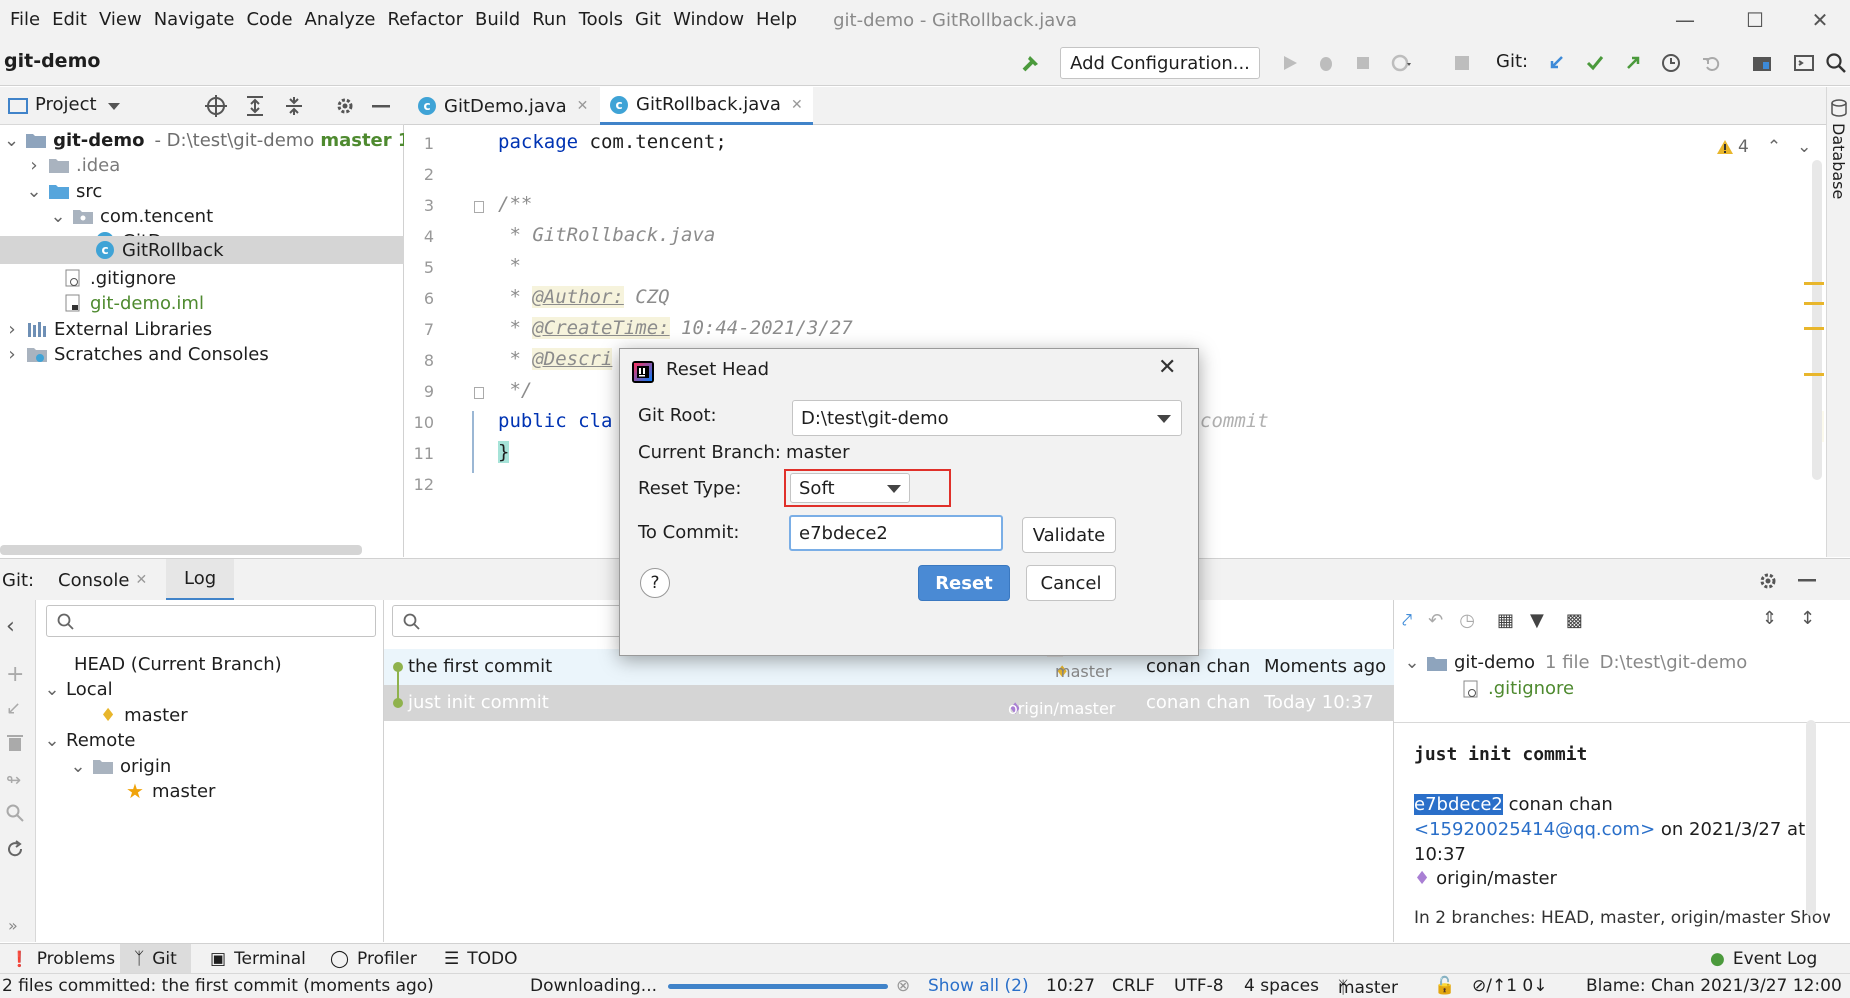  What do you see at coordinates (1534, 829) in the screenshot?
I see `author-email-link: <15920025414@qq.com>` at bounding box center [1534, 829].